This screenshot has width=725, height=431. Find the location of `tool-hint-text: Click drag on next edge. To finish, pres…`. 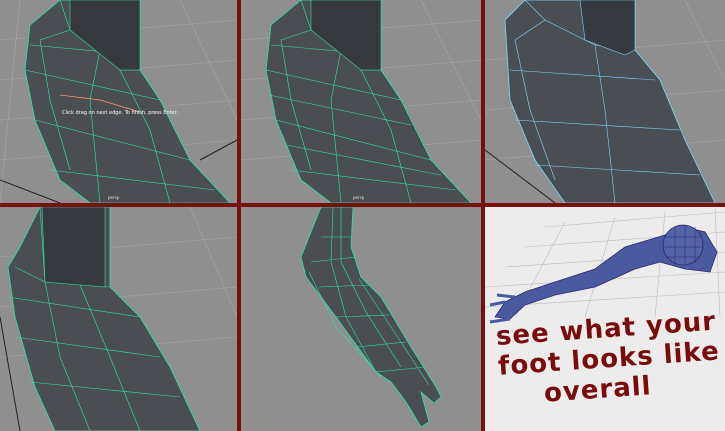

tool-hint-text: Click drag on next edge. To finish, pres… is located at coordinates (120, 113).